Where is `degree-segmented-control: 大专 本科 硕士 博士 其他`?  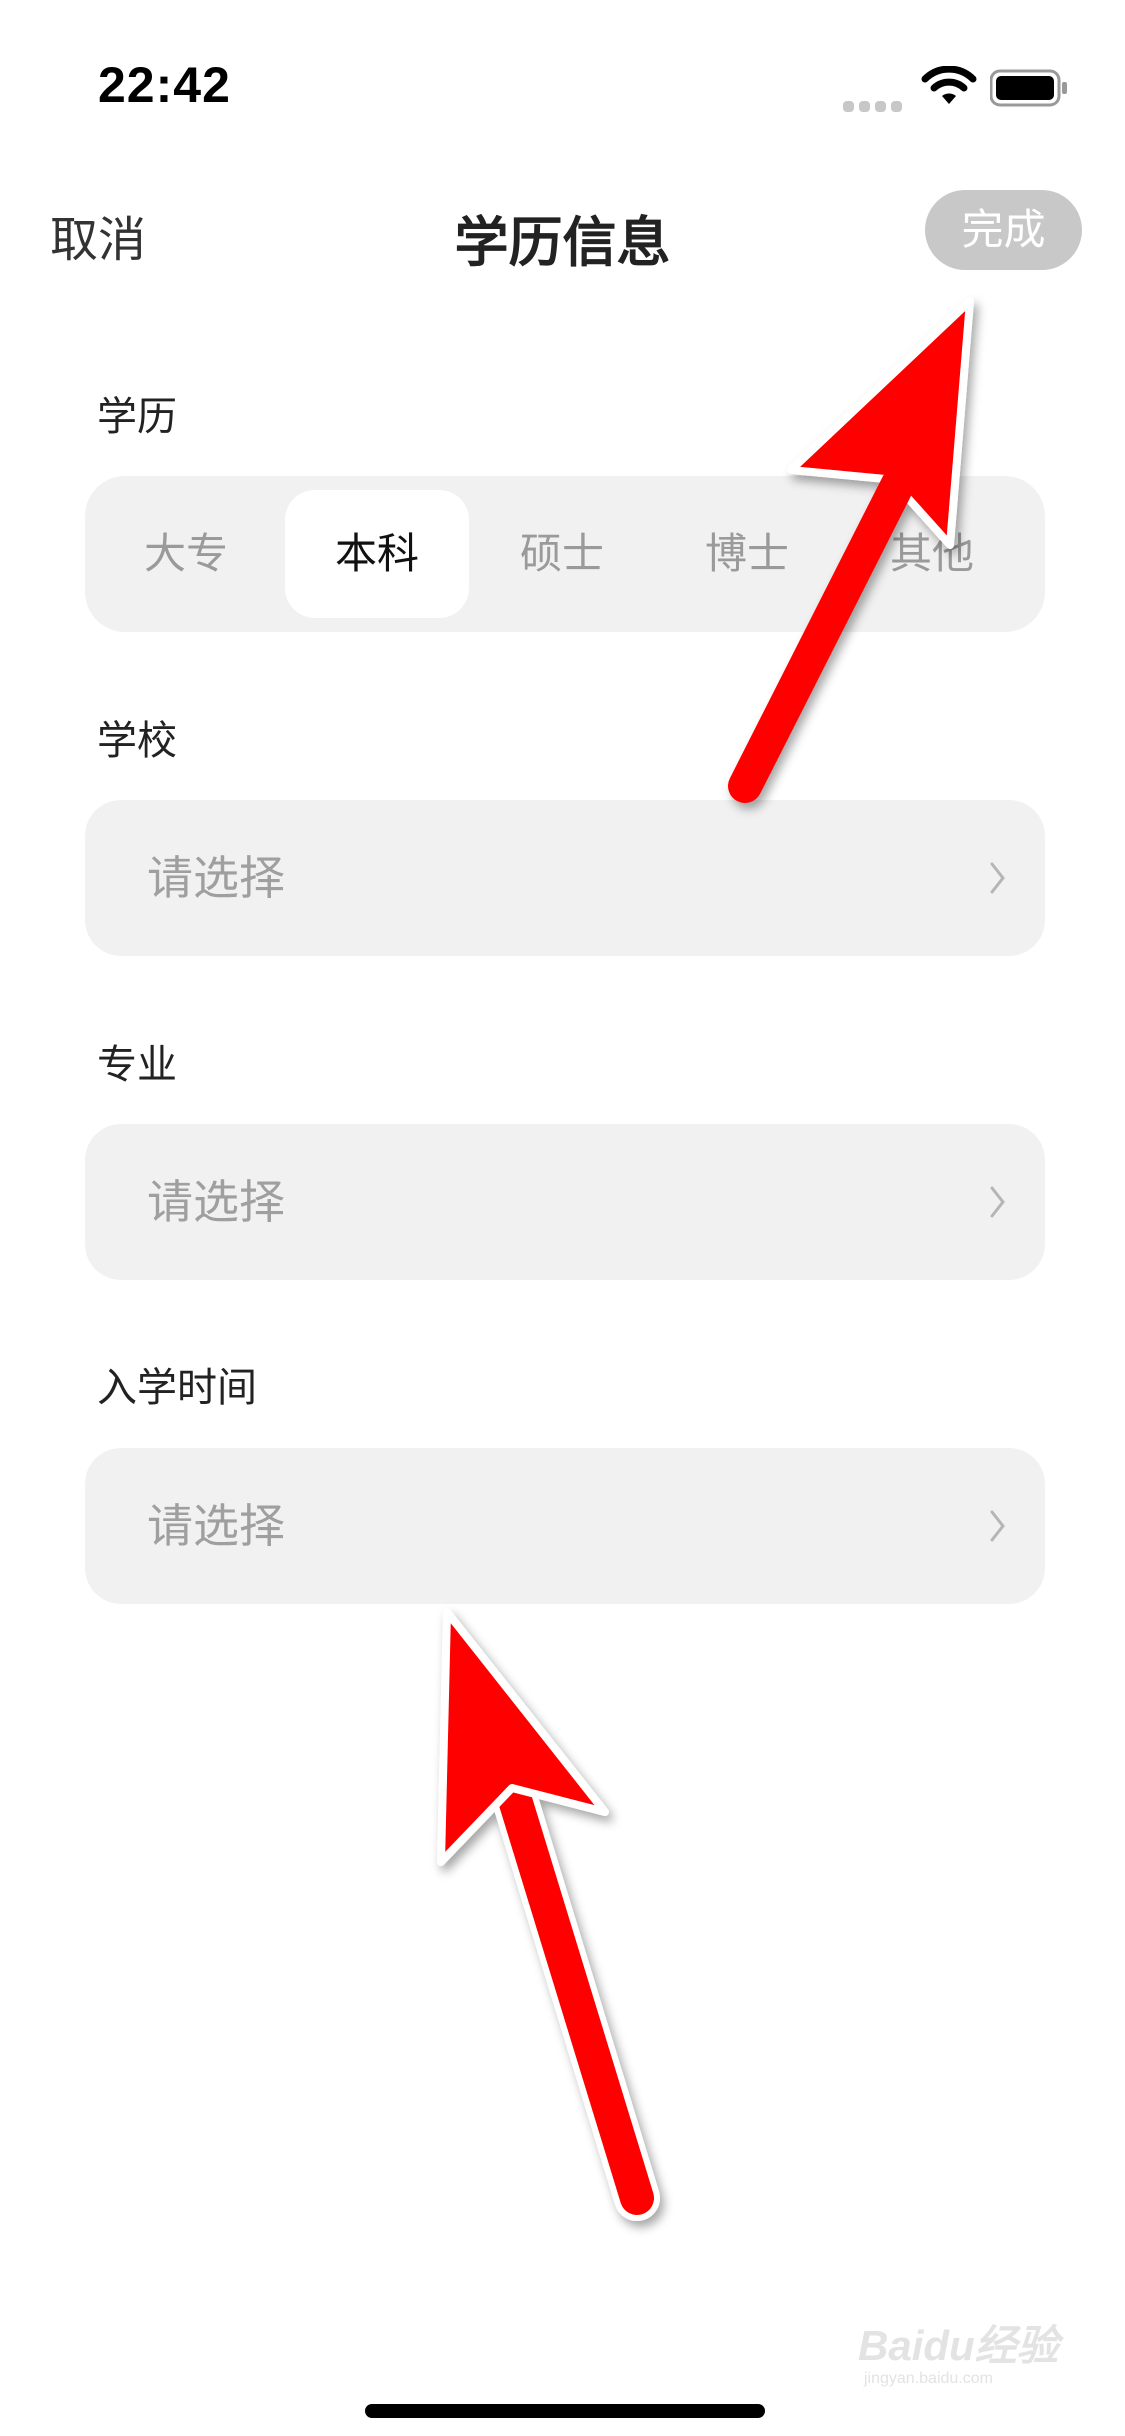 degree-segmented-control: 大专 本科 硕士 博士 其他 is located at coordinates (565, 554).